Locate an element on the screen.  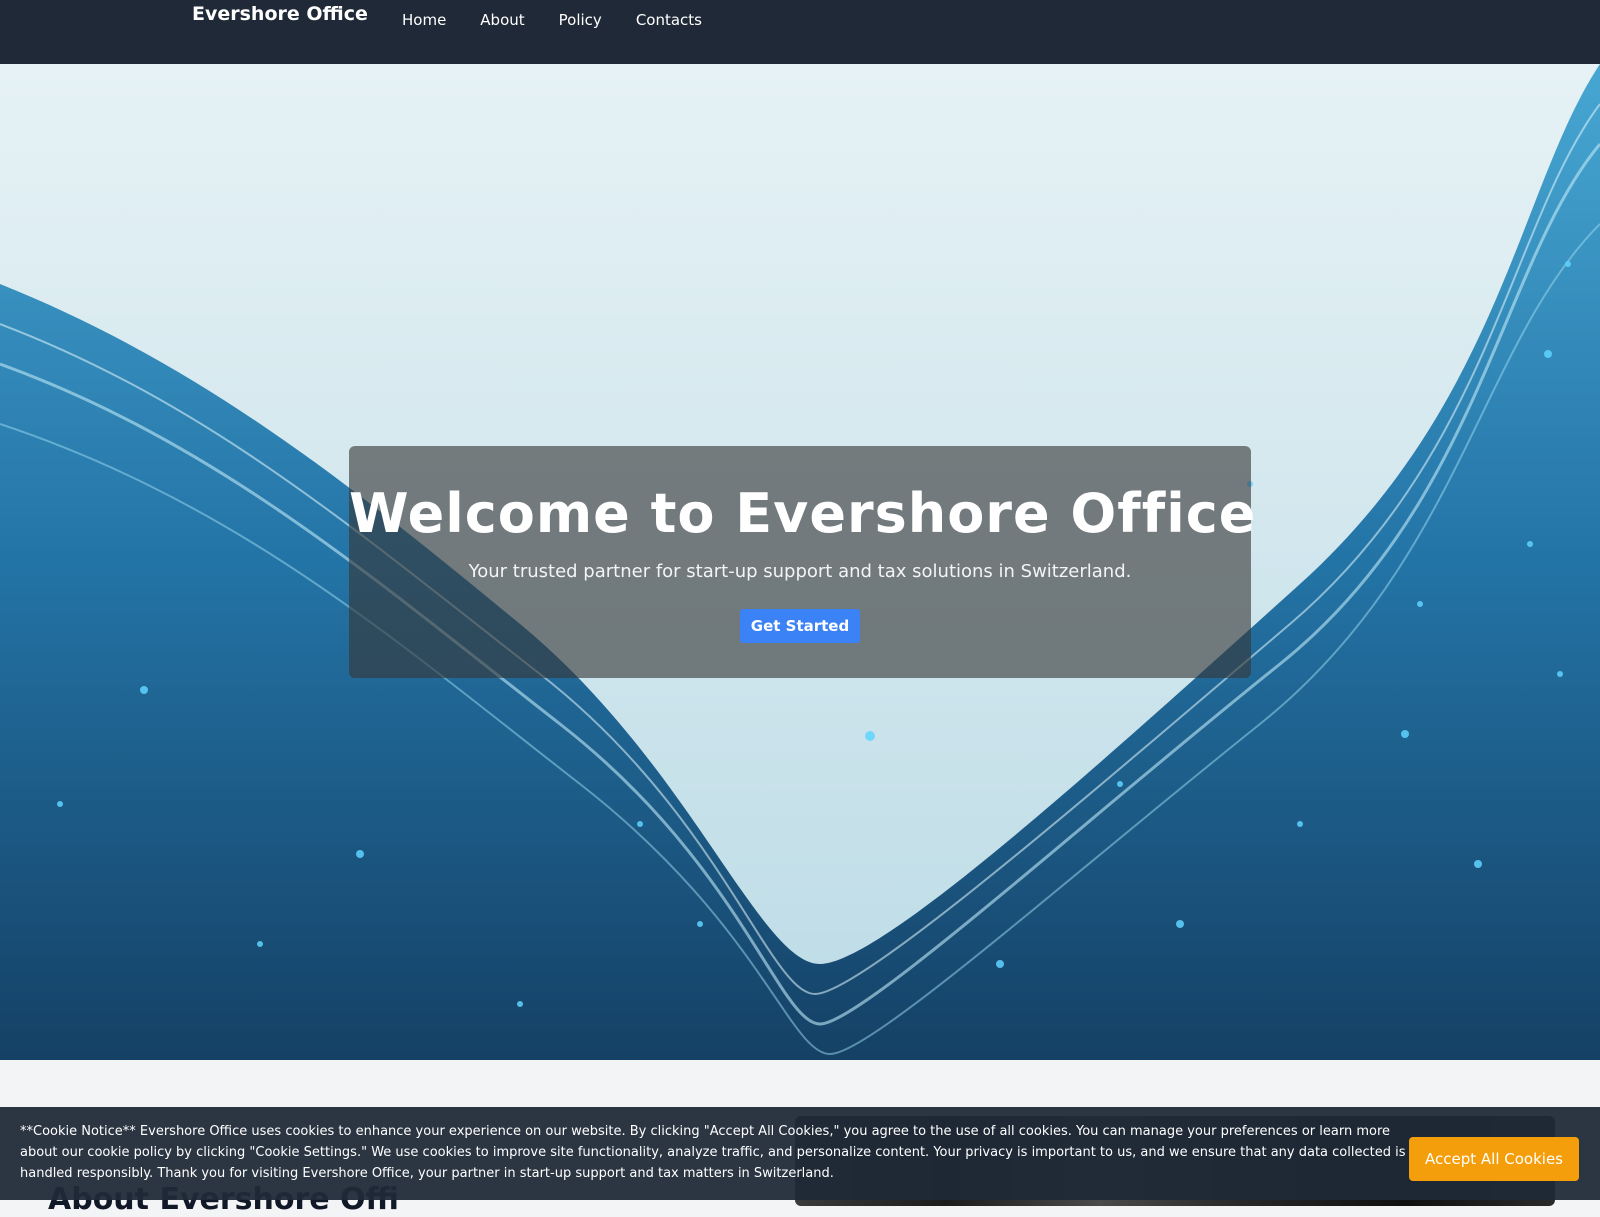
get-started-button: Get Started is located at coordinates (800, 626).